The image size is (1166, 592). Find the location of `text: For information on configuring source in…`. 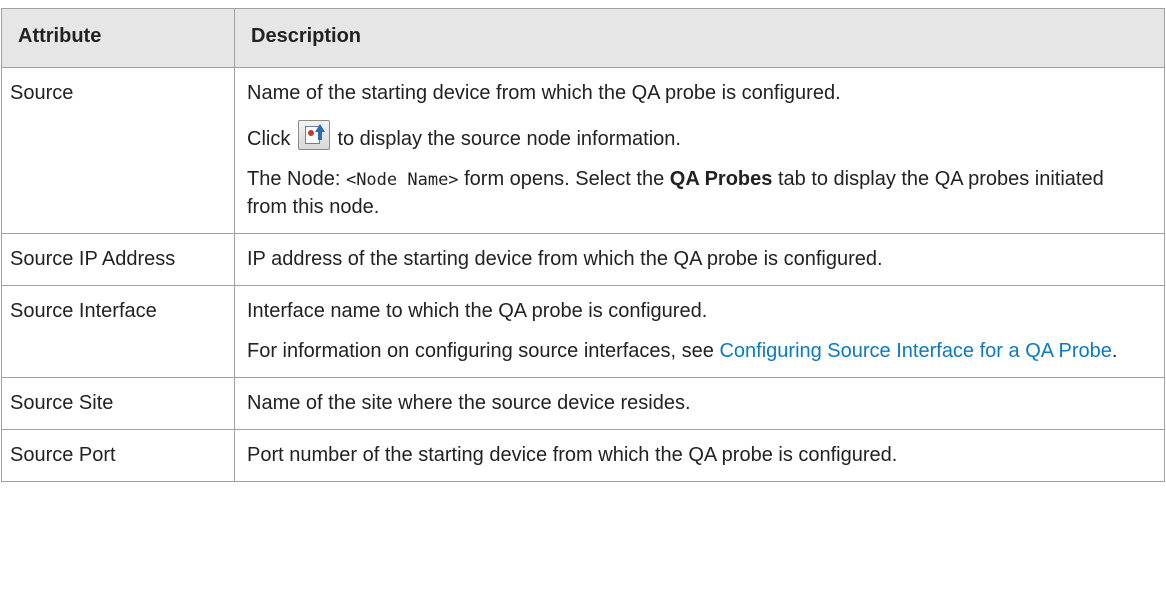

text: For information on configuring source in… is located at coordinates (483, 351).